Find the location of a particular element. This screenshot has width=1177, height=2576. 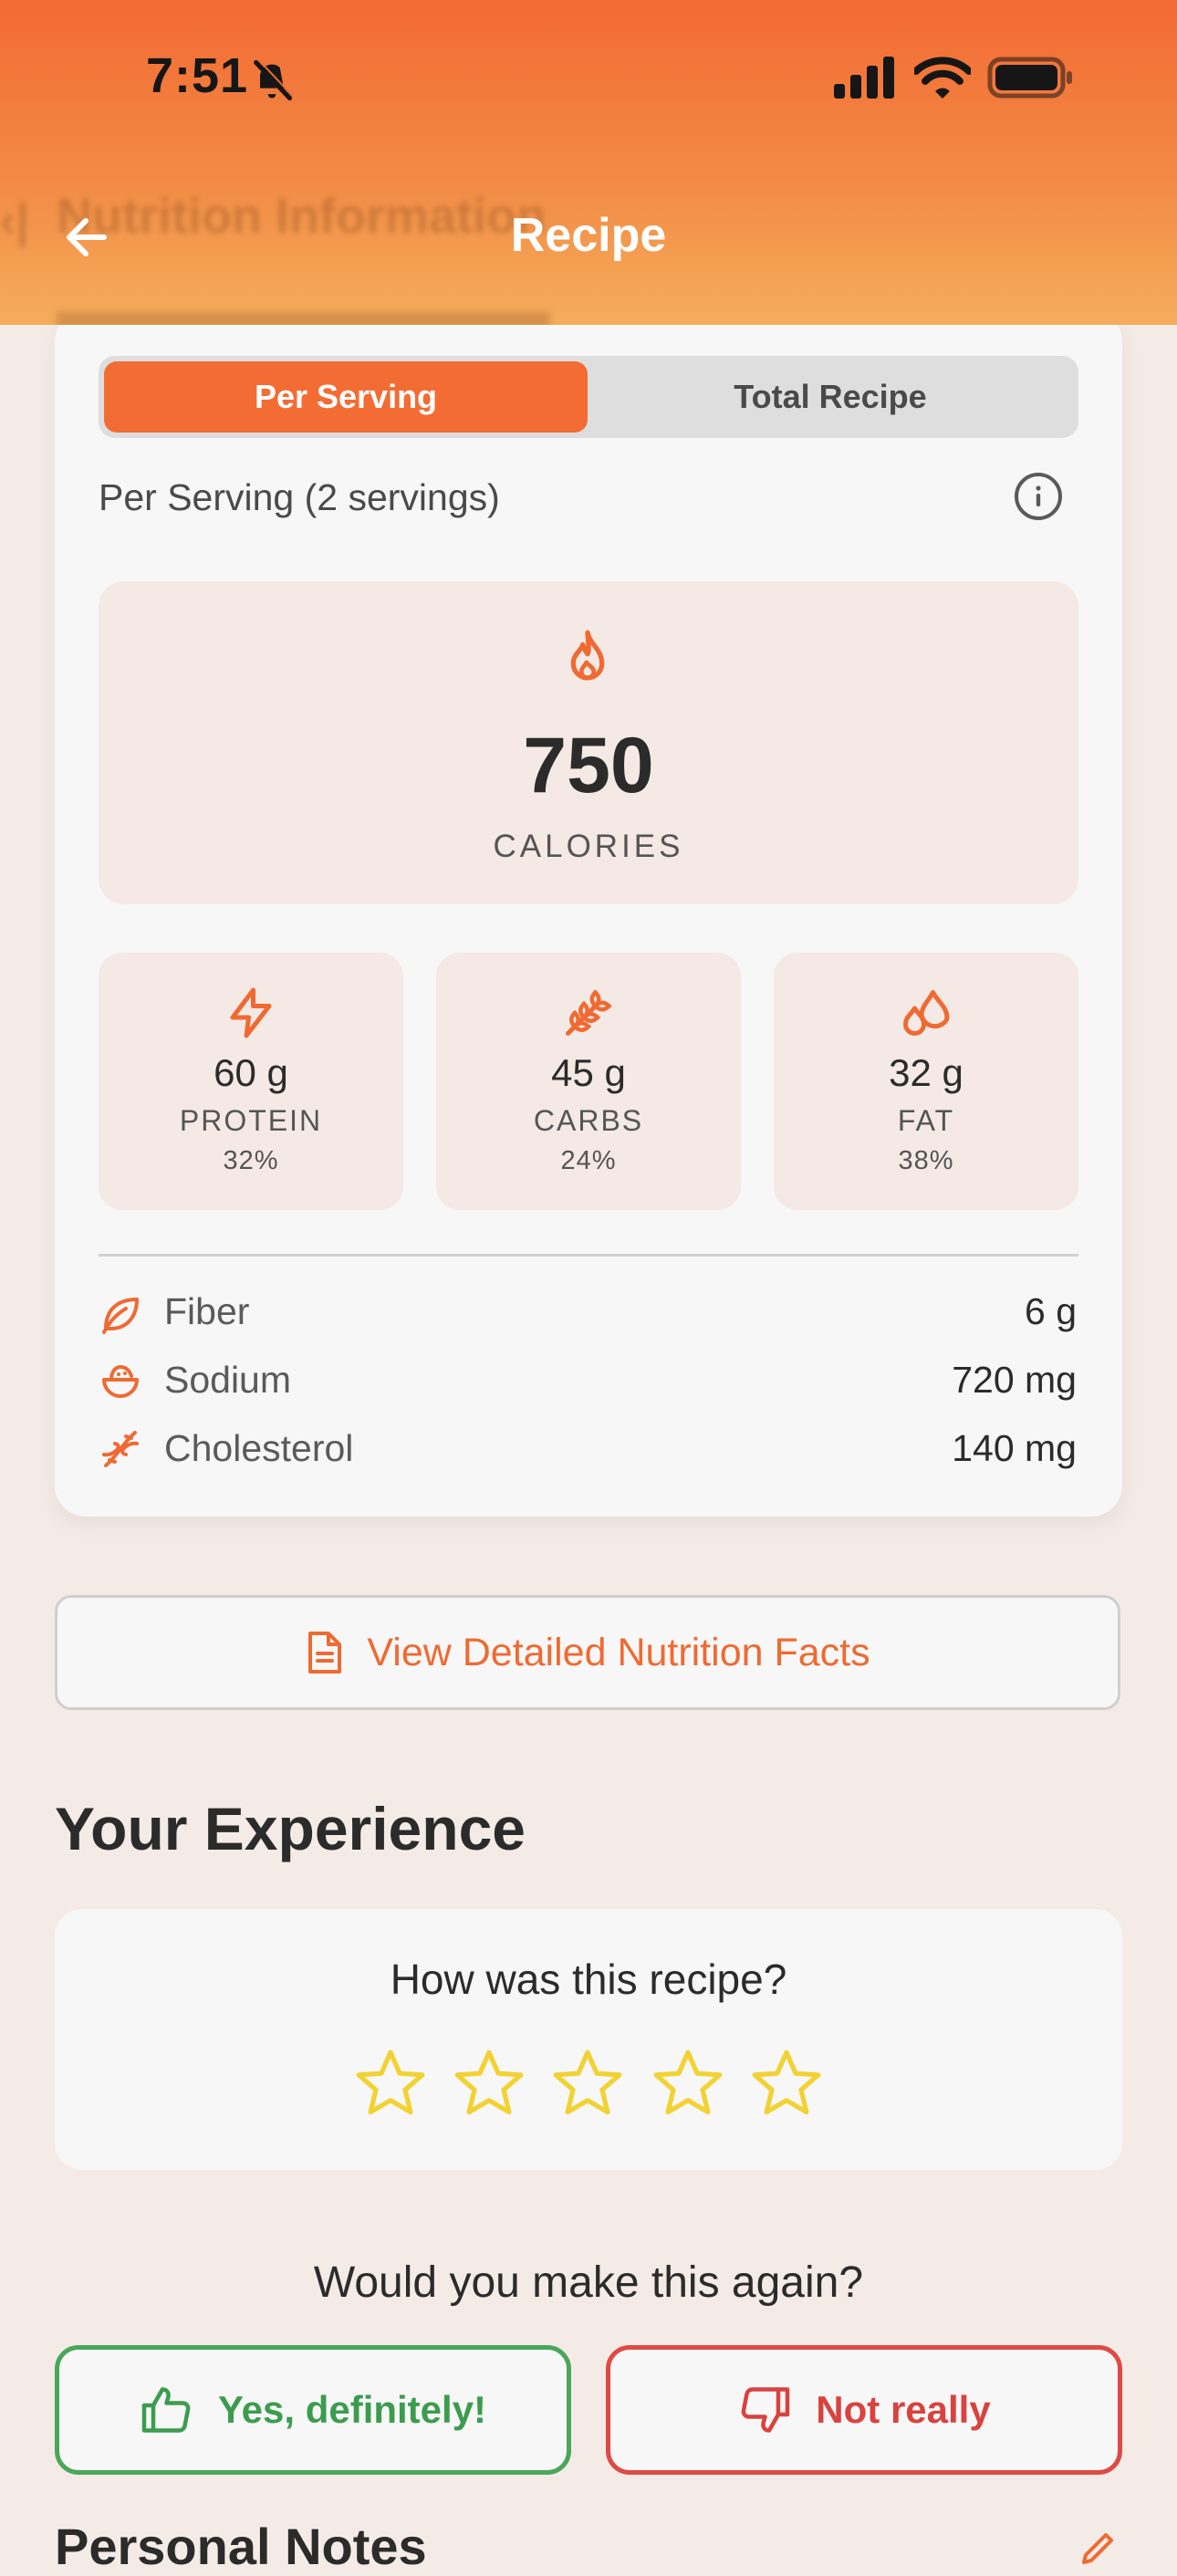

rating-card is located at coordinates (589, 2039).